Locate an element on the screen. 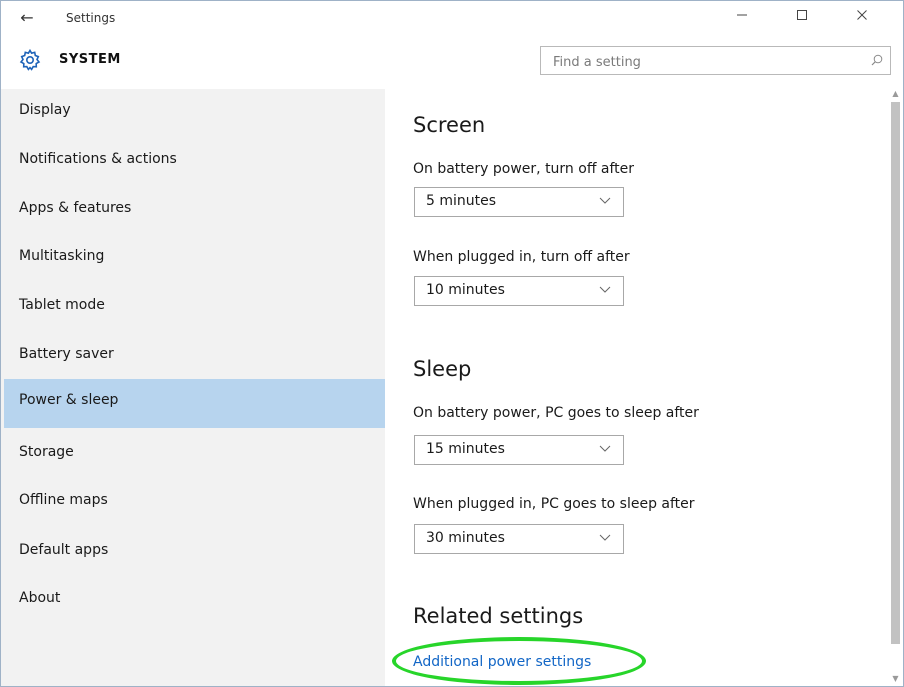  dropdown-value: 5 minutes is located at coordinates (461, 201).